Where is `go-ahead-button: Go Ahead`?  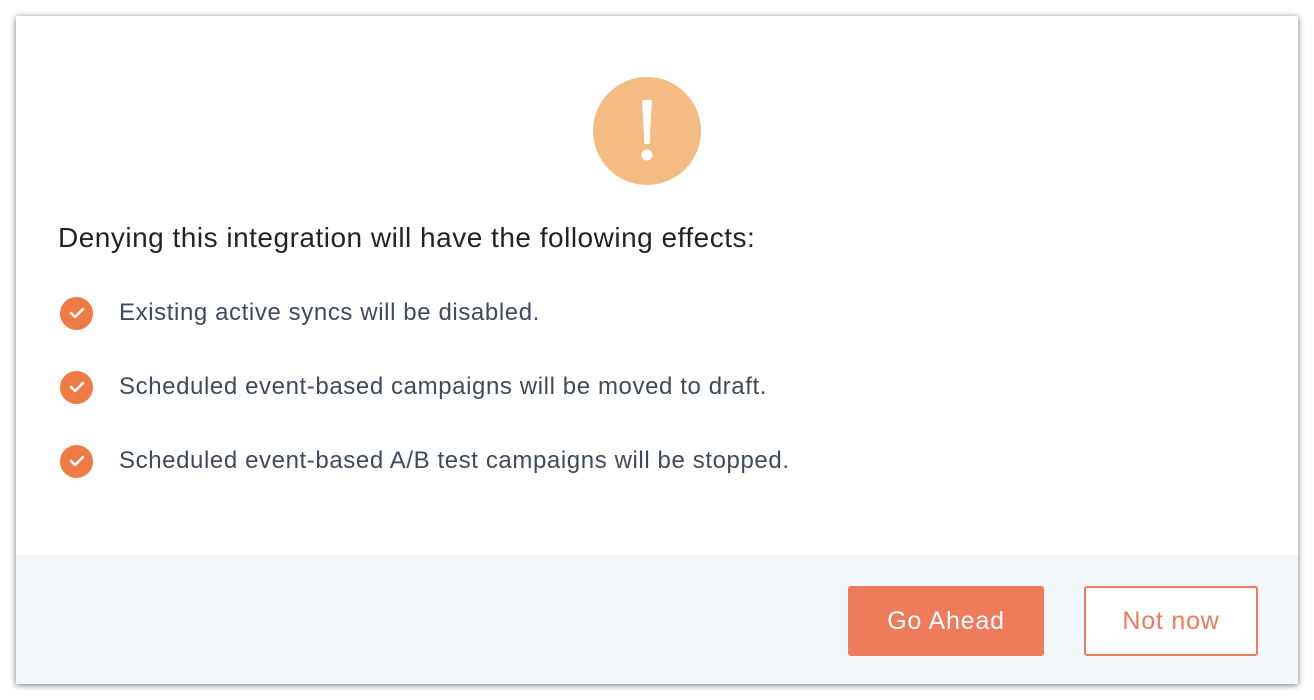
go-ahead-button: Go Ahead is located at coordinates (946, 621).